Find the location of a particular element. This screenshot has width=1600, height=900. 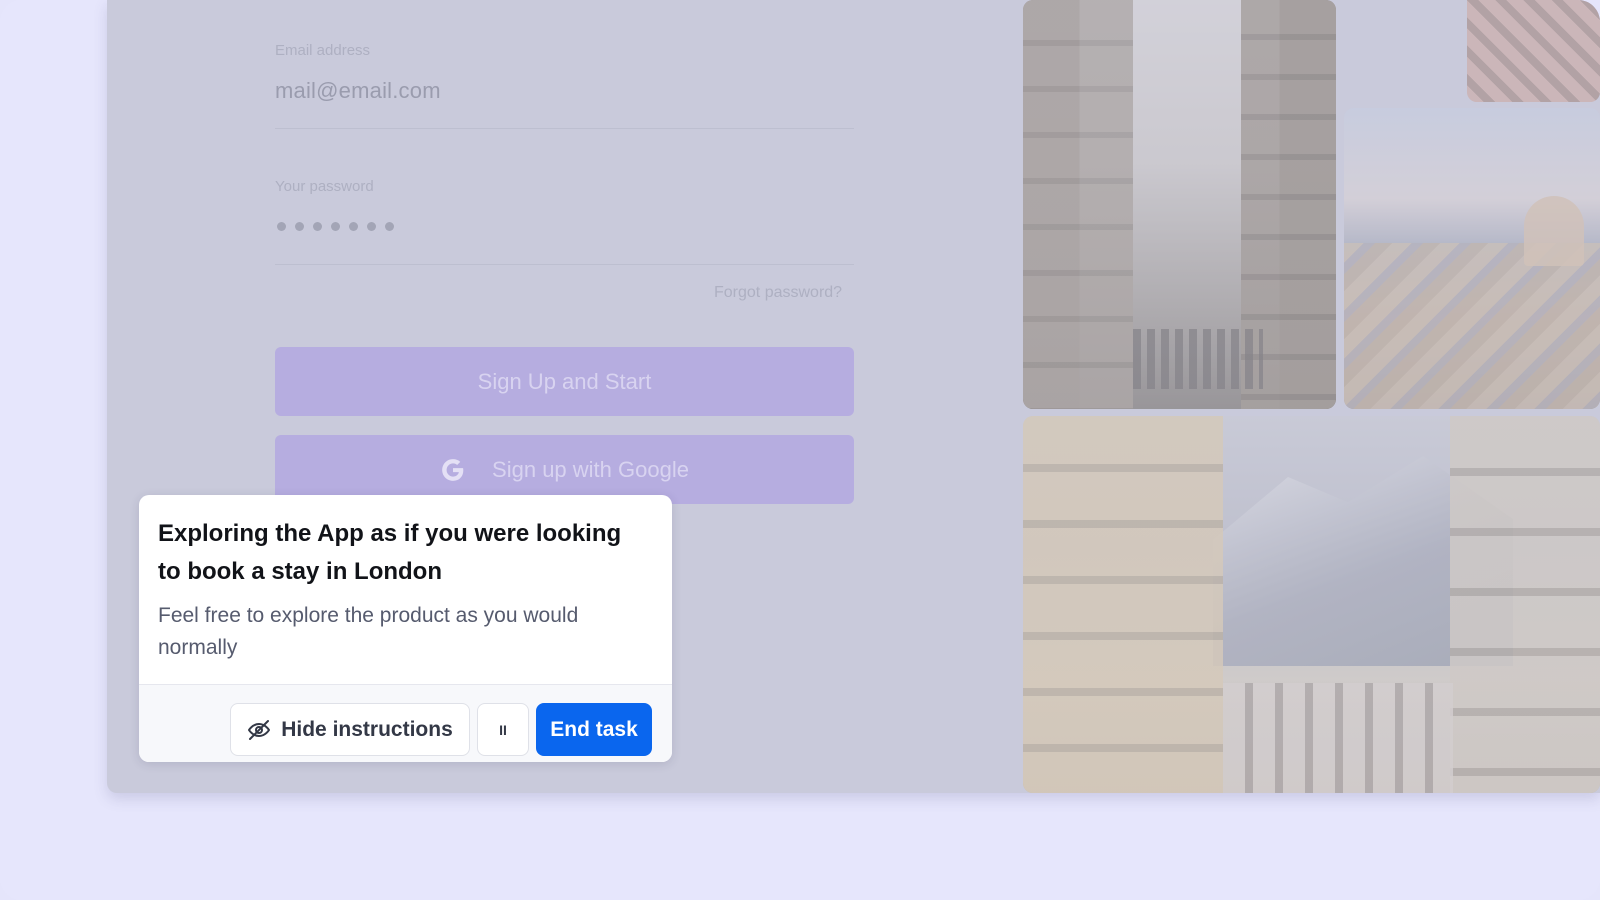

hide-instructions-button: Hide instructions is located at coordinates (350, 729).